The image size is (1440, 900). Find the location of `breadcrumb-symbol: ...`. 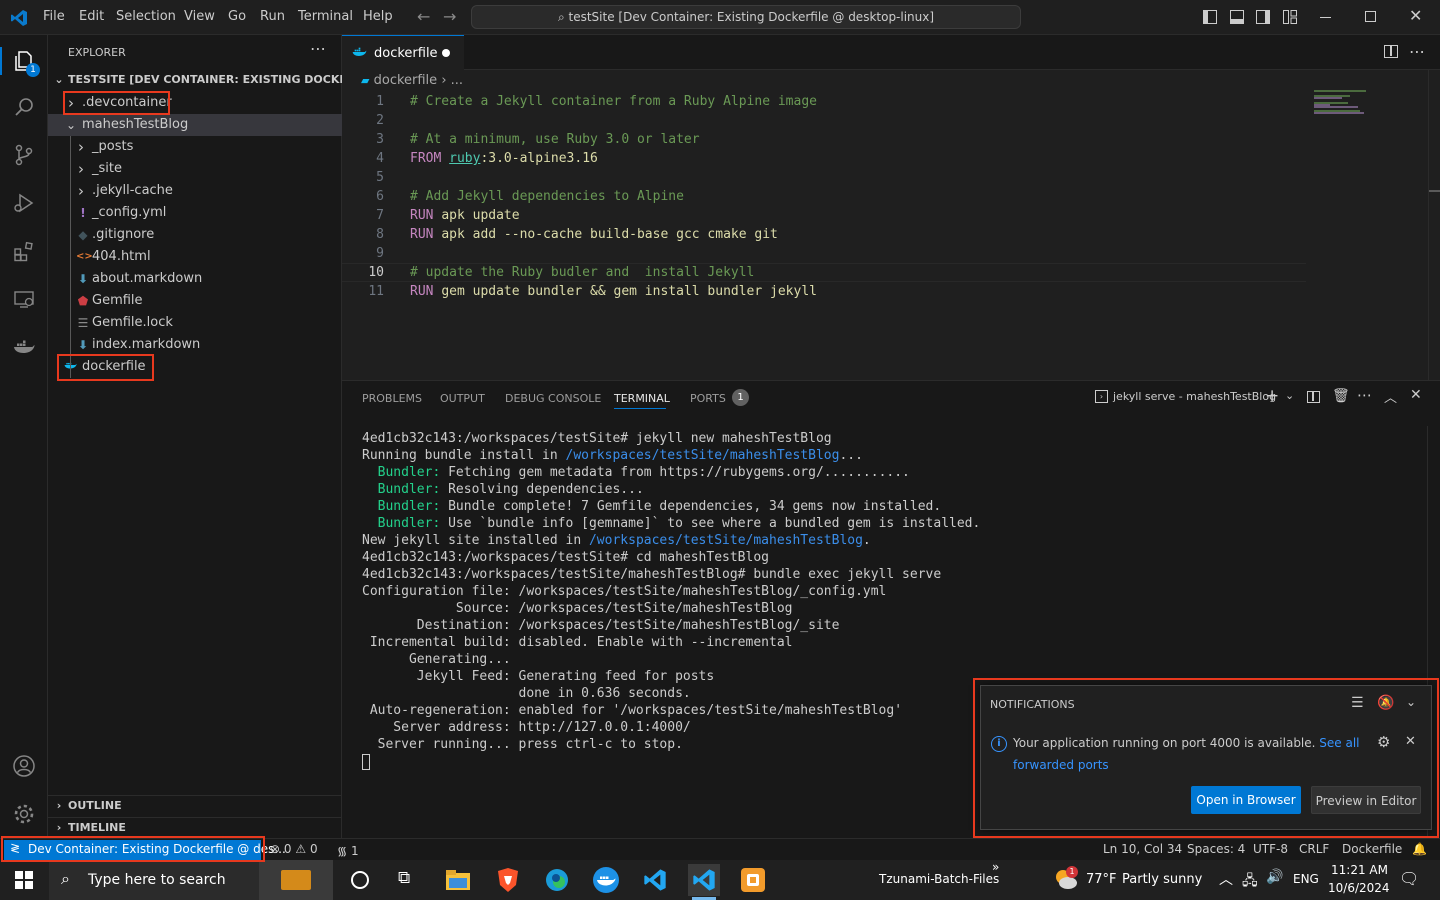

breadcrumb-symbol: ... is located at coordinates (457, 80).